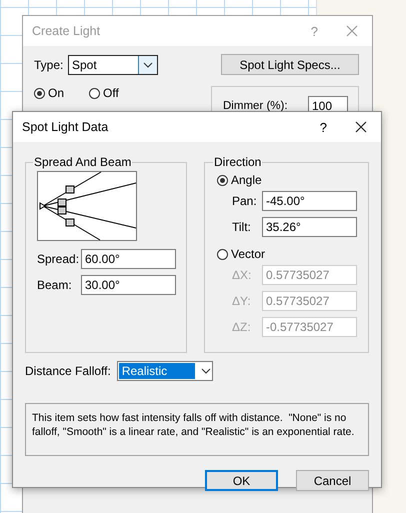 The width and height of the screenshot is (406, 513). I want to click on power-radio: Off, so click(104, 93).